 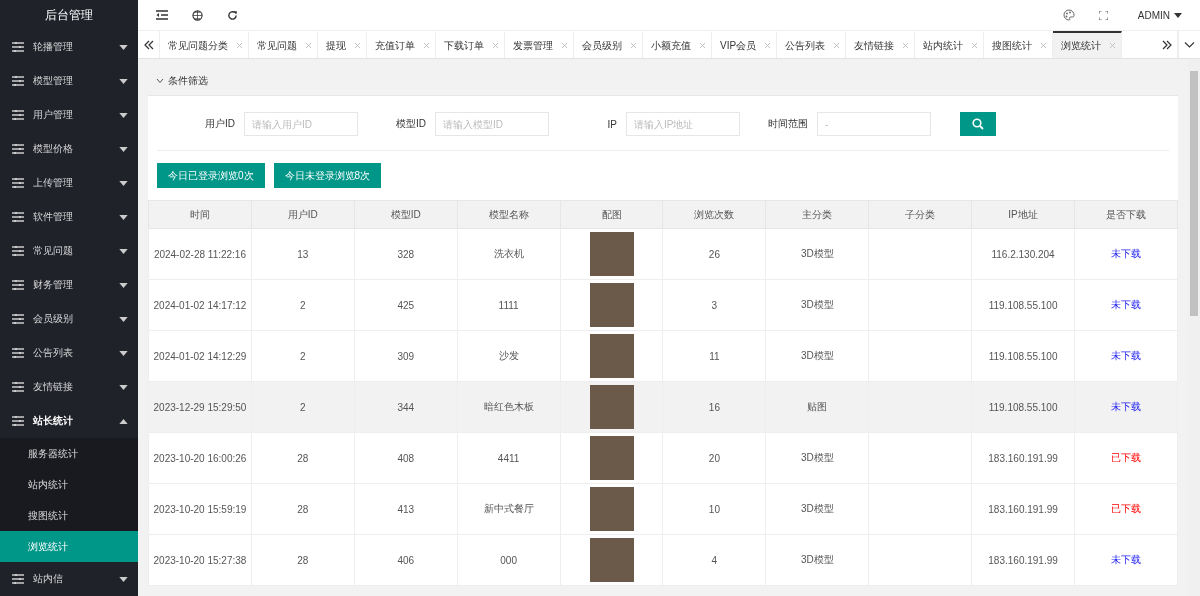 What do you see at coordinates (69, 81) in the screenshot?
I see `sidebar-item: 模型管理` at bounding box center [69, 81].